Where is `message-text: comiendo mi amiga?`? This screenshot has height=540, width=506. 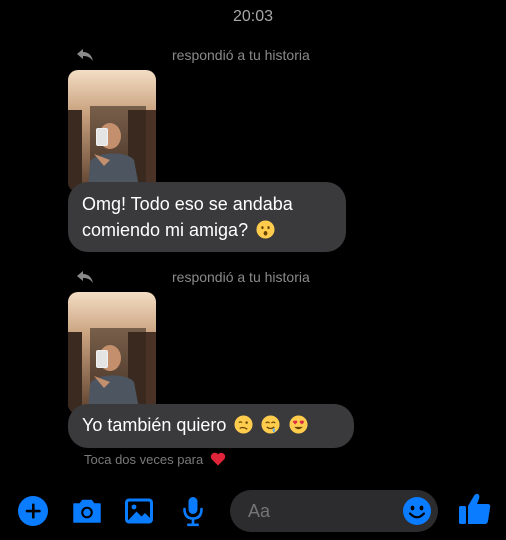
message-text: comiendo mi amiga? is located at coordinates (165, 230).